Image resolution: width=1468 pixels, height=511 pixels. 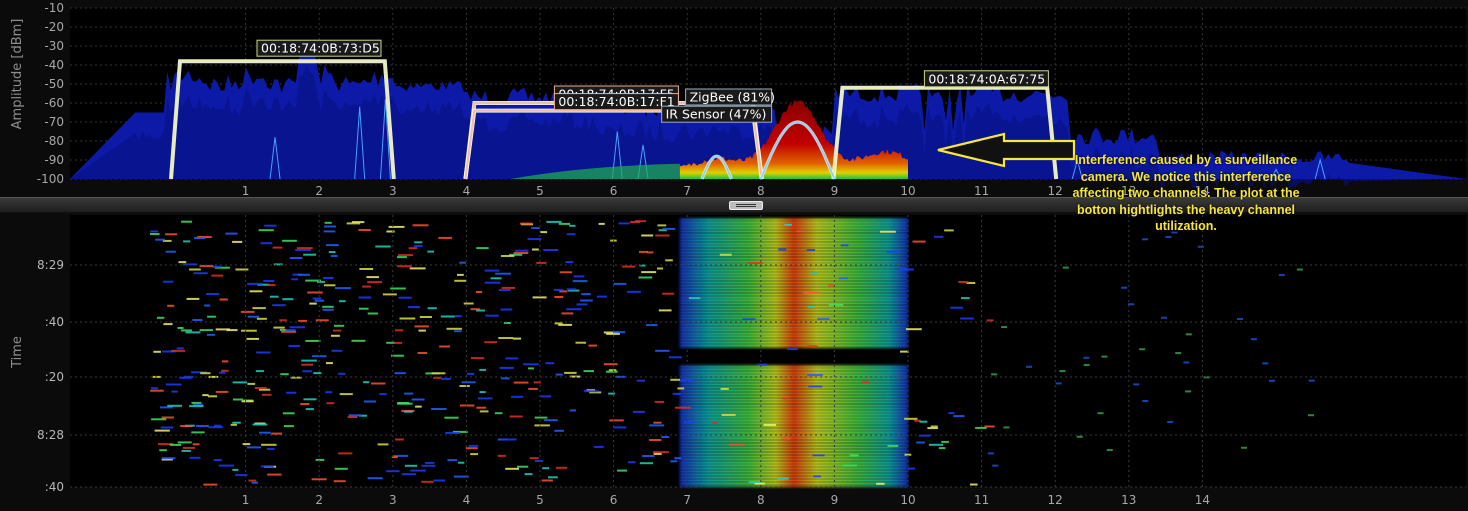 I want to click on interferer-label: IR Sensor (47%), so click(x=716, y=114).